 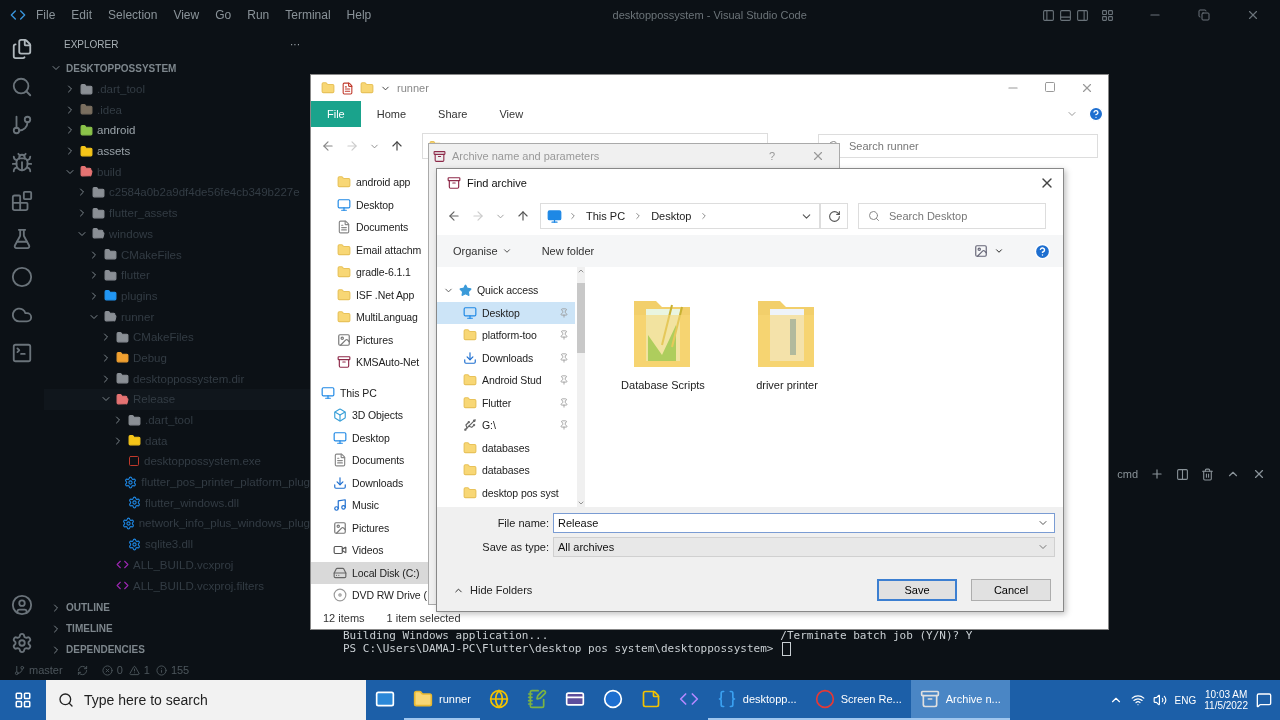 I want to click on dialog-button: Save, so click(x=917, y=590).